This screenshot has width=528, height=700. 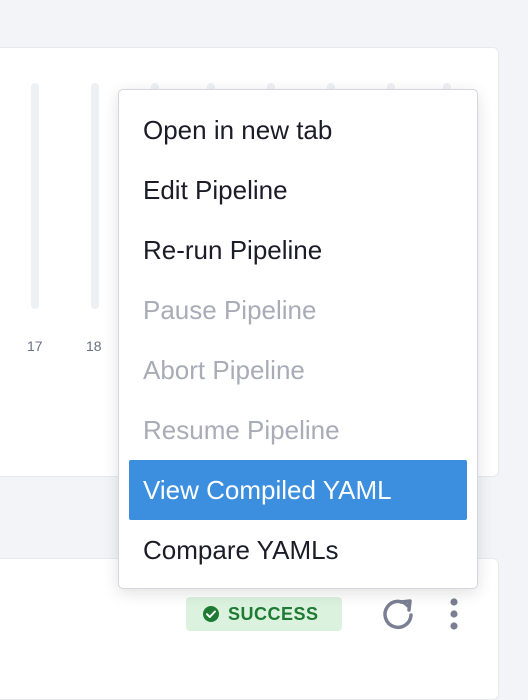 What do you see at coordinates (273, 613) in the screenshot?
I see `status-label: SUCCESS` at bounding box center [273, 613].